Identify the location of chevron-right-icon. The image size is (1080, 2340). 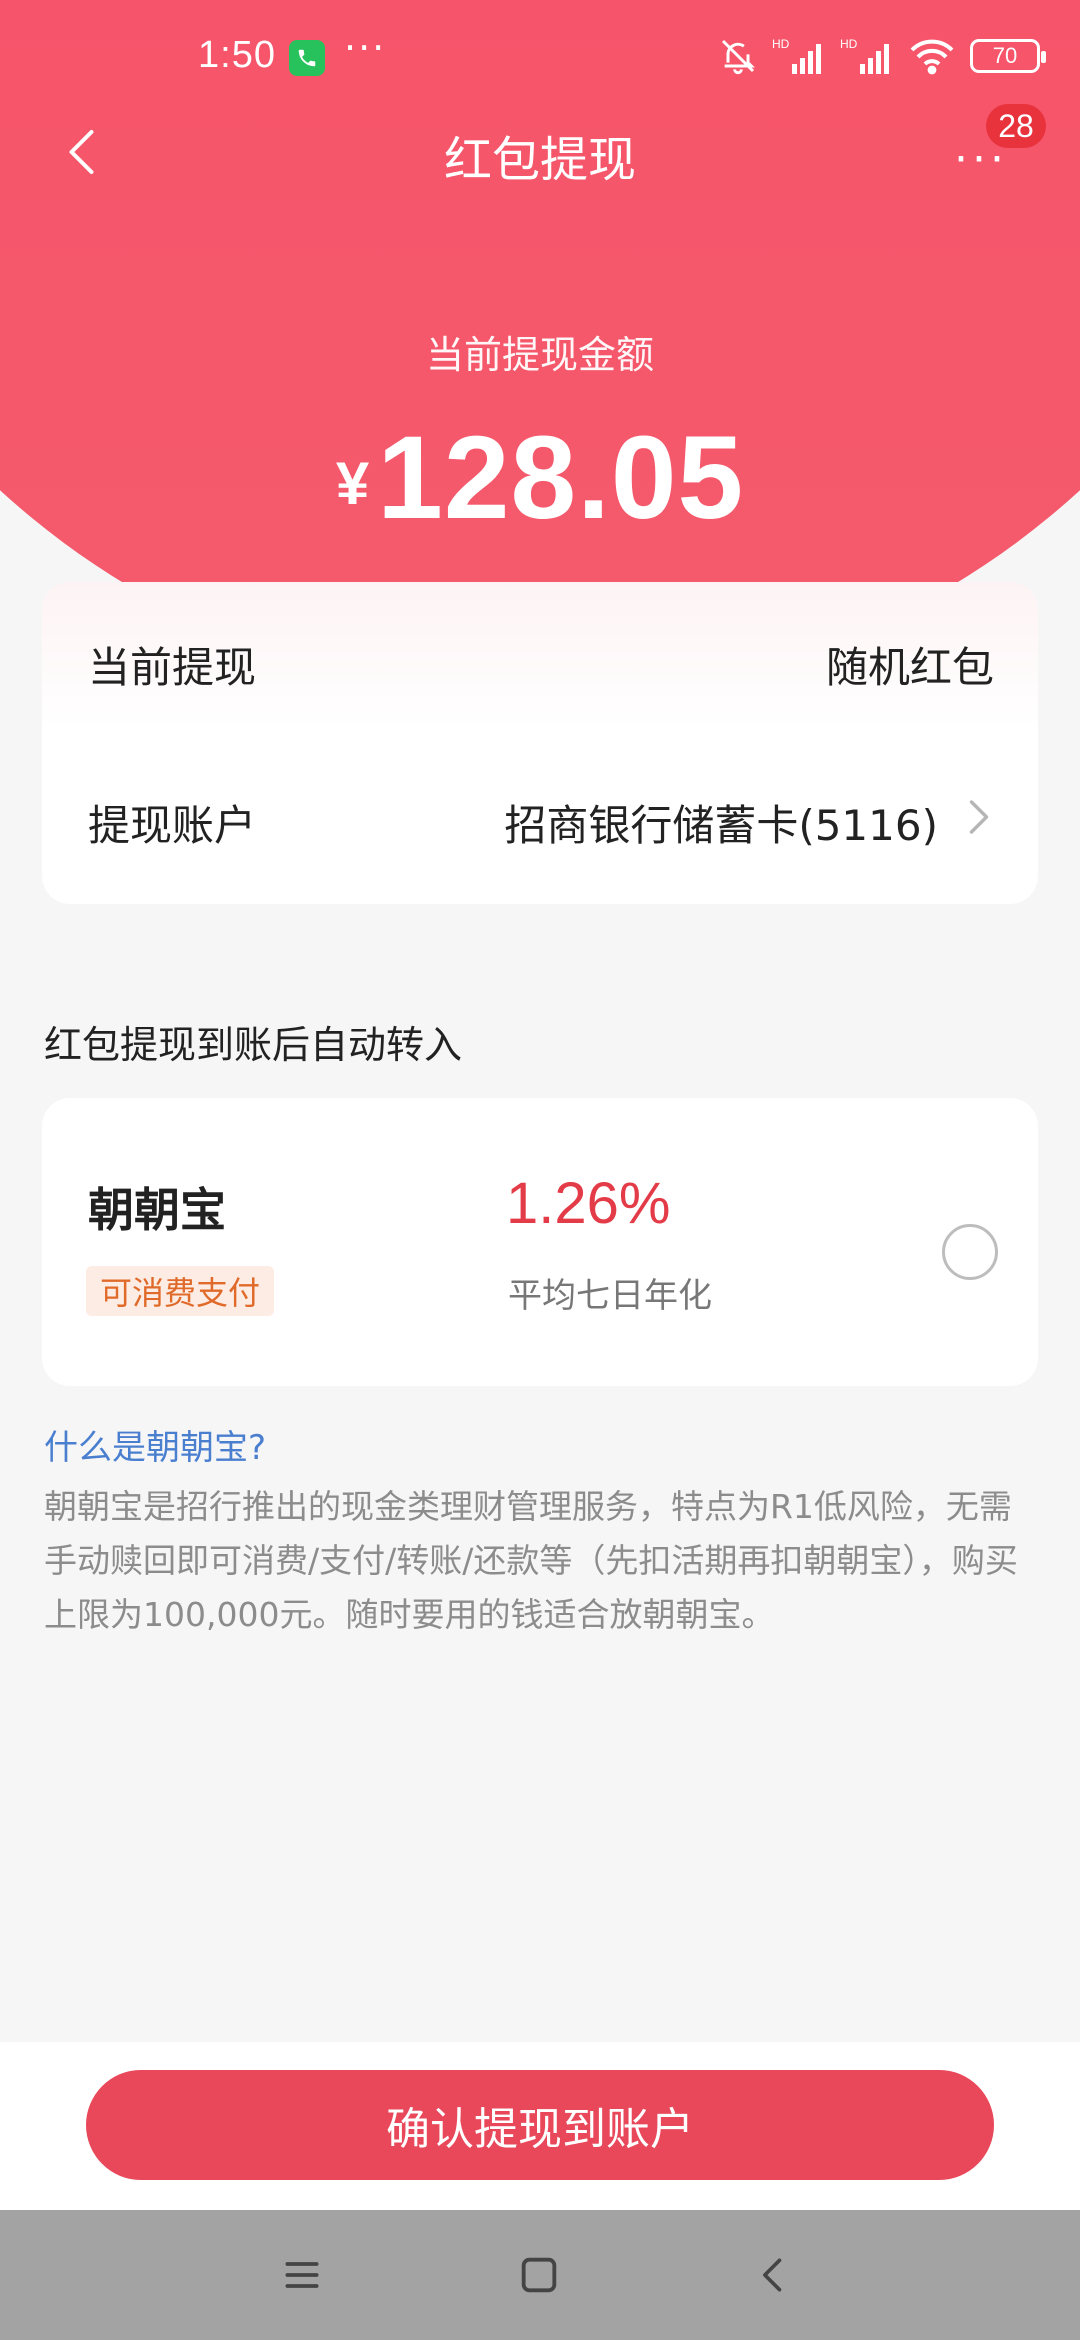
(979, 822).